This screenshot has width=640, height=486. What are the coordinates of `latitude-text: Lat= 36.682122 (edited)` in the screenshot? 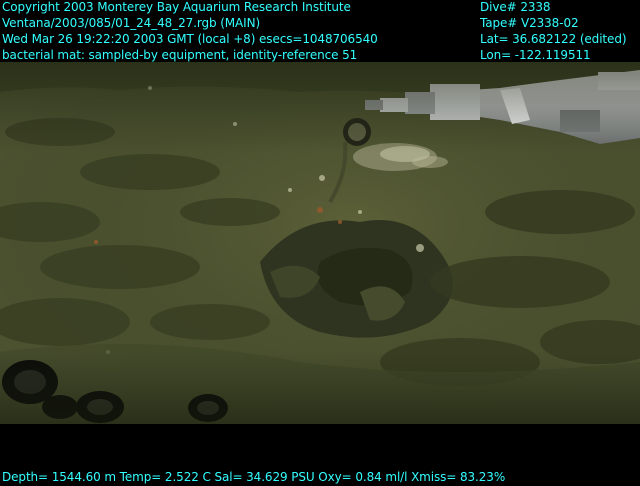 It's located at (553, 39).